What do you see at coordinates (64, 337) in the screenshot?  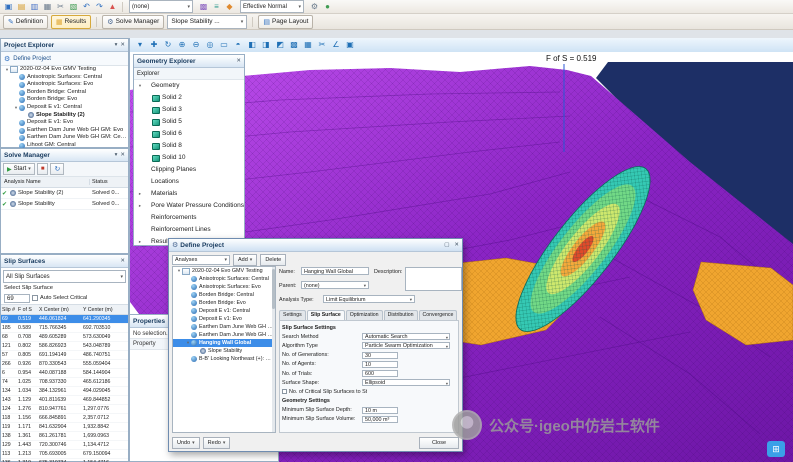 I see `slip-row: 68 0.708 489.605289 573.630049` at bounding box center [64, 337].